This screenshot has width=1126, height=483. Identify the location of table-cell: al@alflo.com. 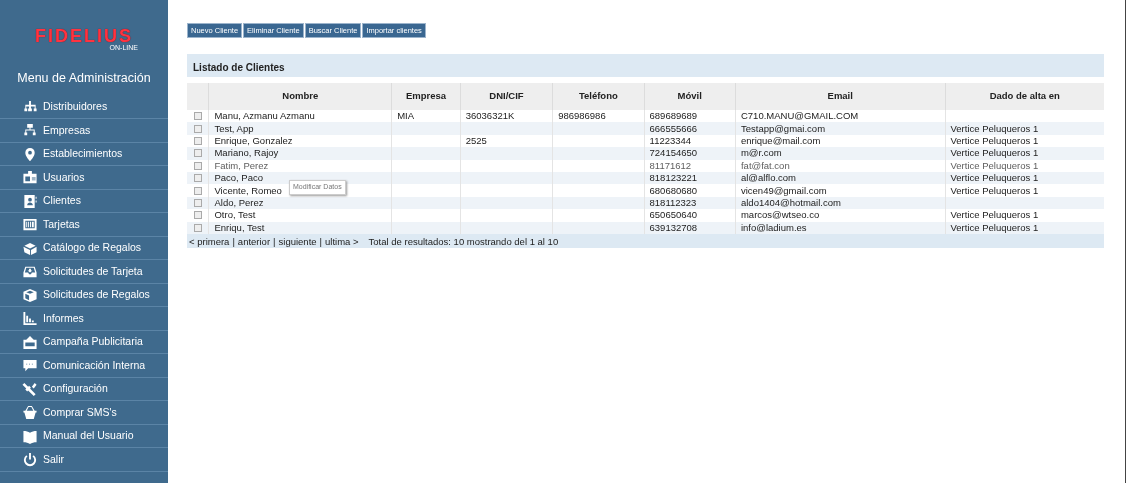
(768, 178).